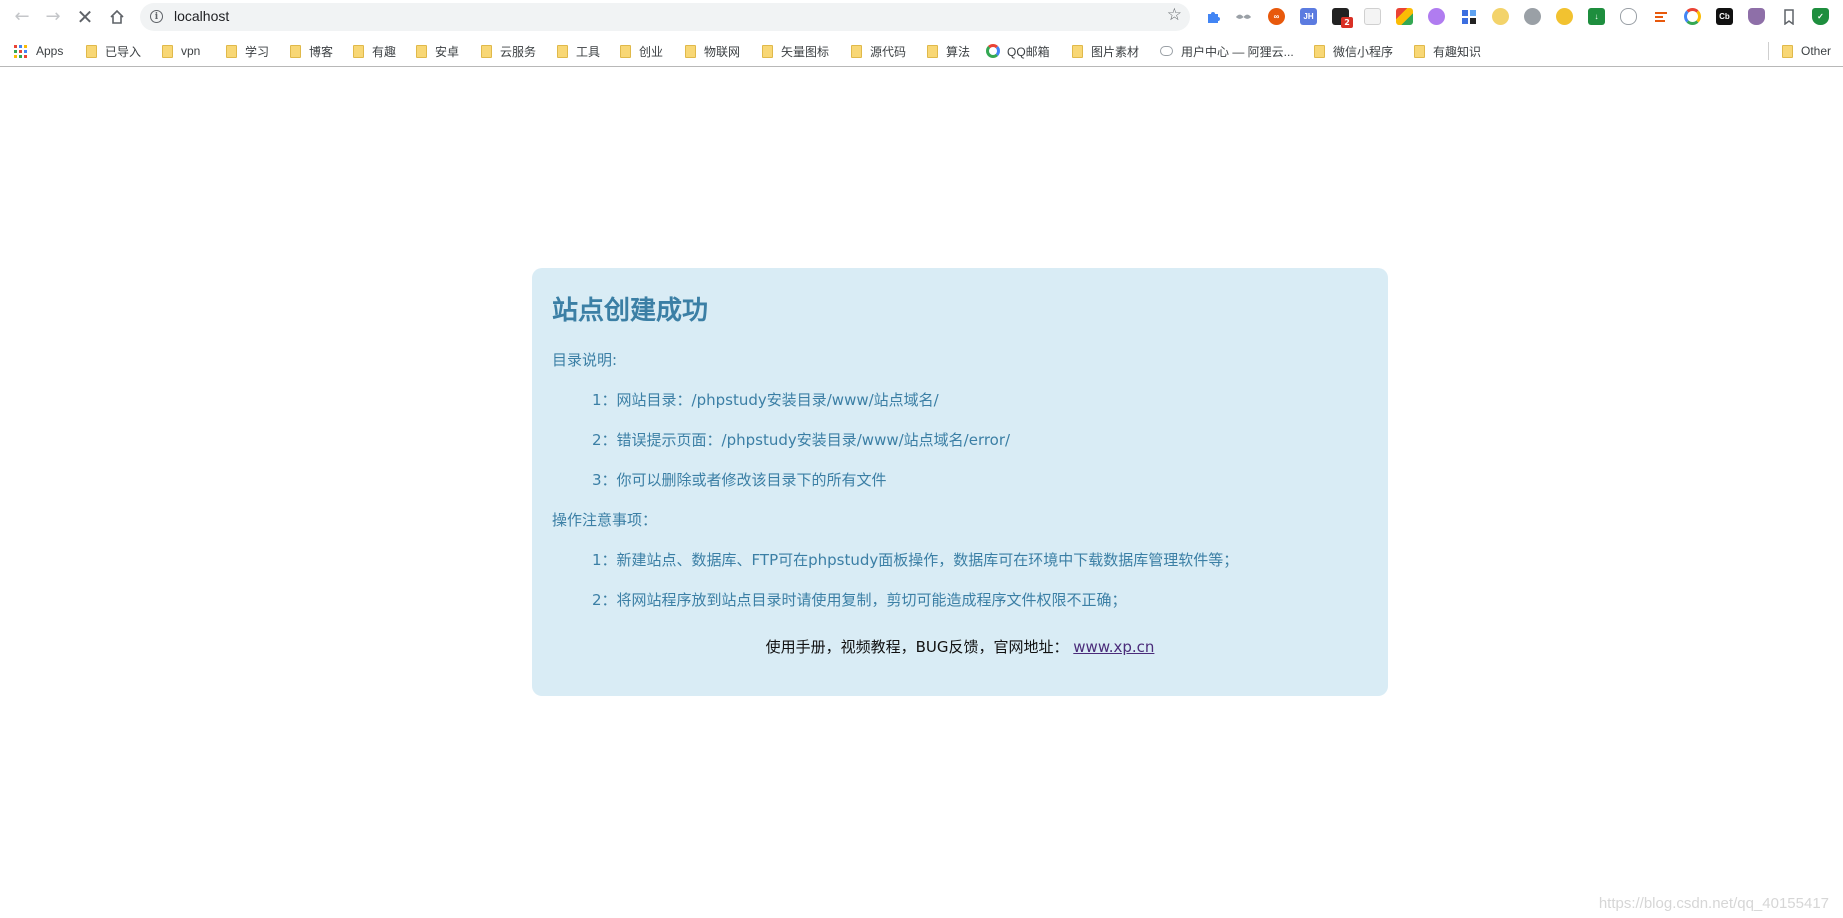 The image size is (1843, 918). I want to click on apps-grid-icon, so click(20, 51).